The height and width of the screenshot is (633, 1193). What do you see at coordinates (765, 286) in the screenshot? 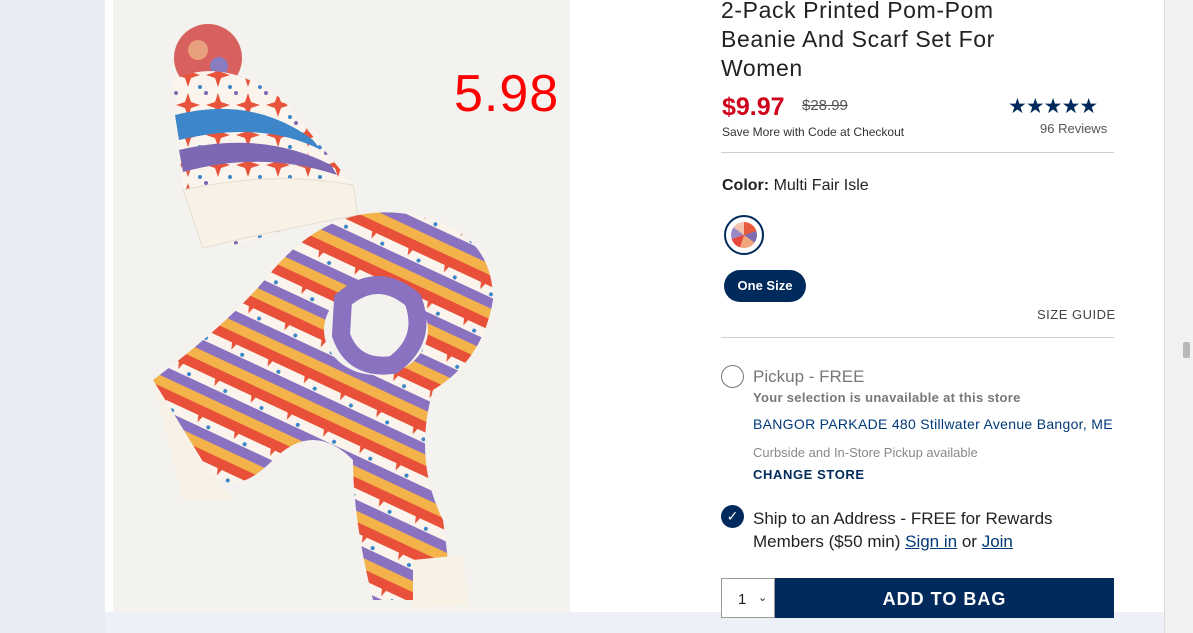
I see `size-one-size-button: One Size` at bounding box center [765, 286].